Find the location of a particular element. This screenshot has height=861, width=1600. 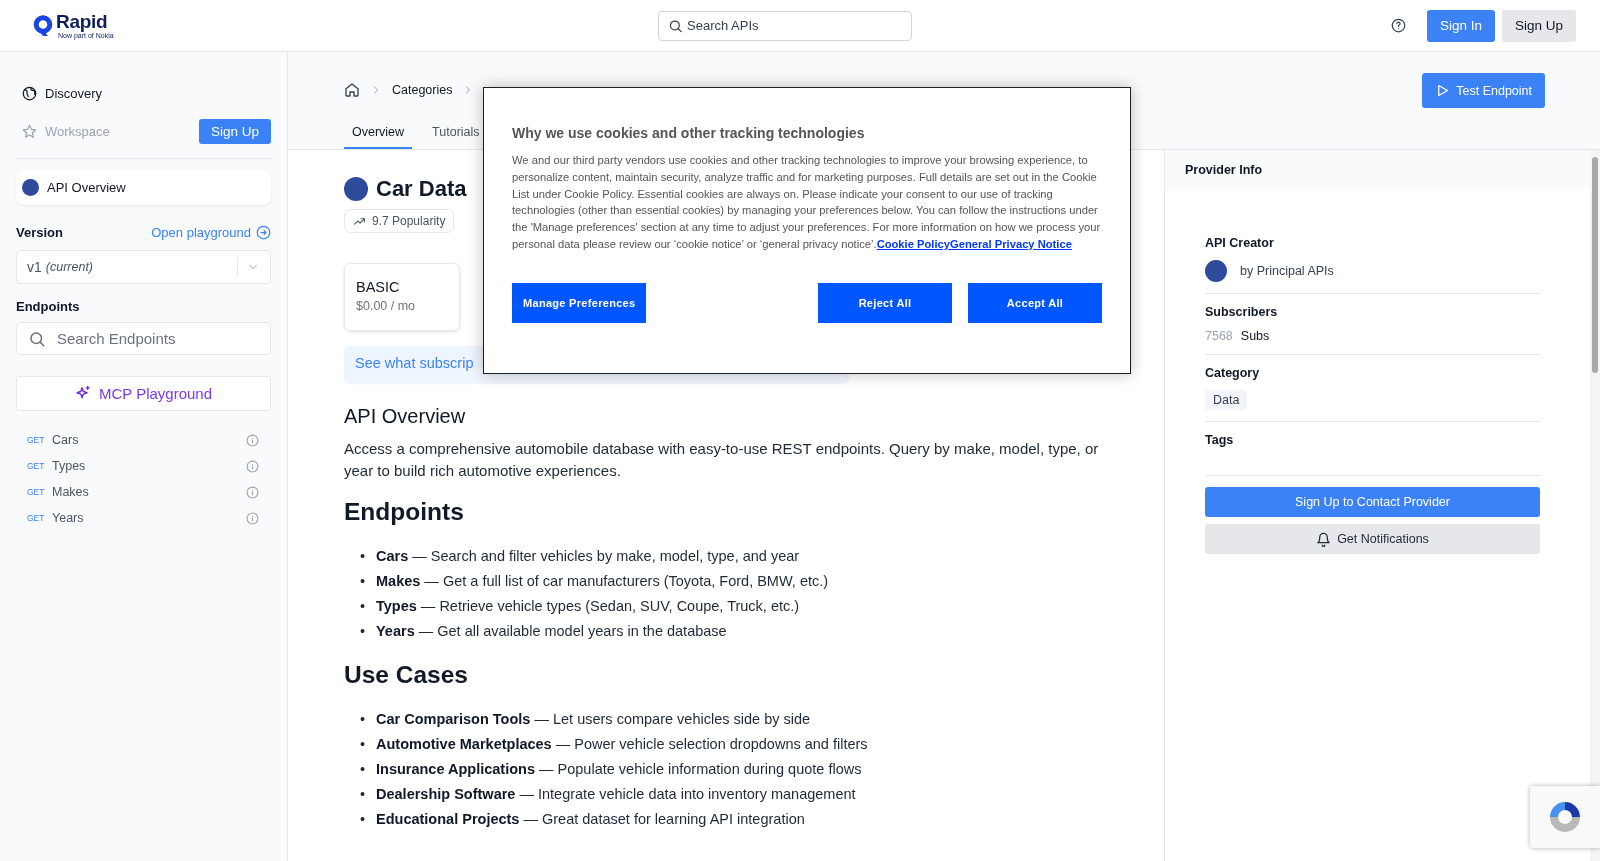

policy-link: General Privacy Notice is located at coordinates (1011, 244).